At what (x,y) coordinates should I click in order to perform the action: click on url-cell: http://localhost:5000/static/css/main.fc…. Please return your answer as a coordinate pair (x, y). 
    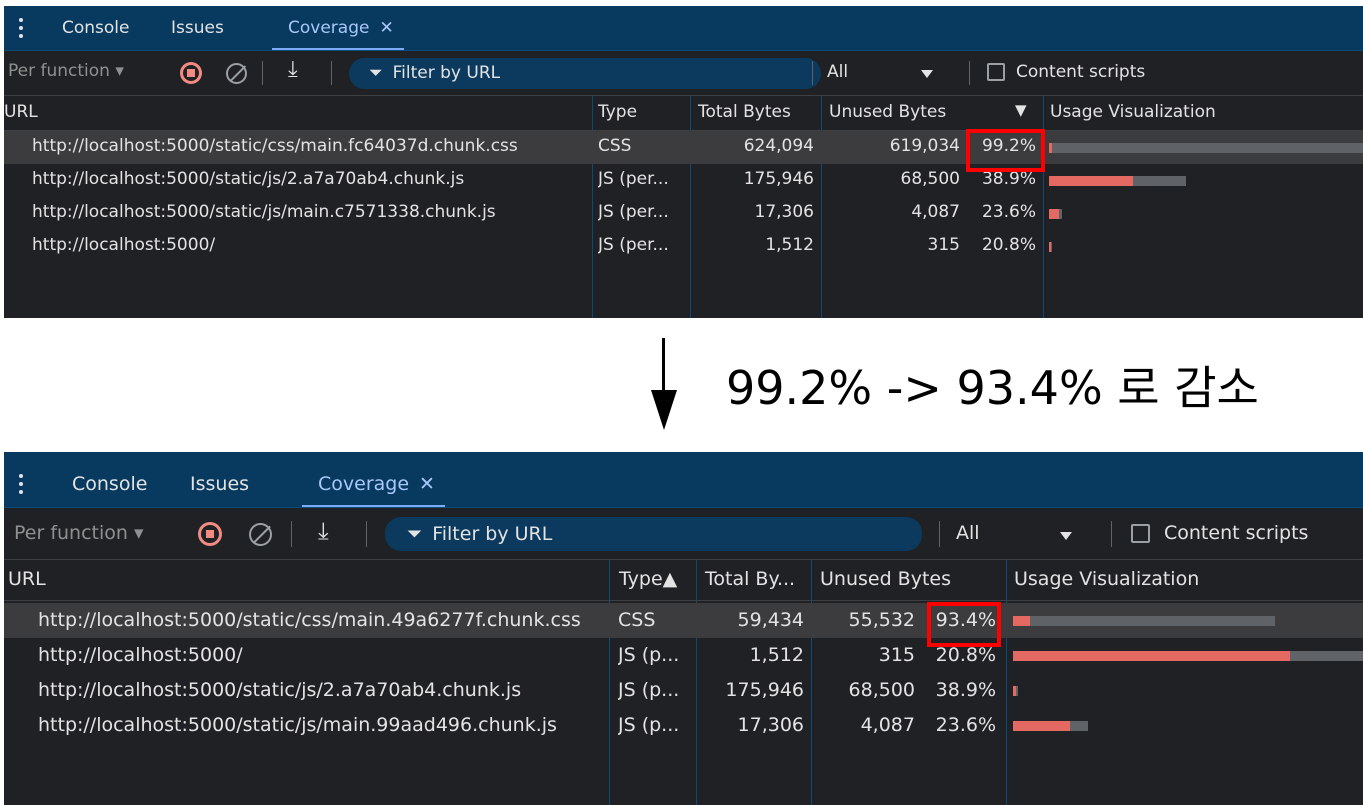
    Looking at the image, I should click on (275, 146).